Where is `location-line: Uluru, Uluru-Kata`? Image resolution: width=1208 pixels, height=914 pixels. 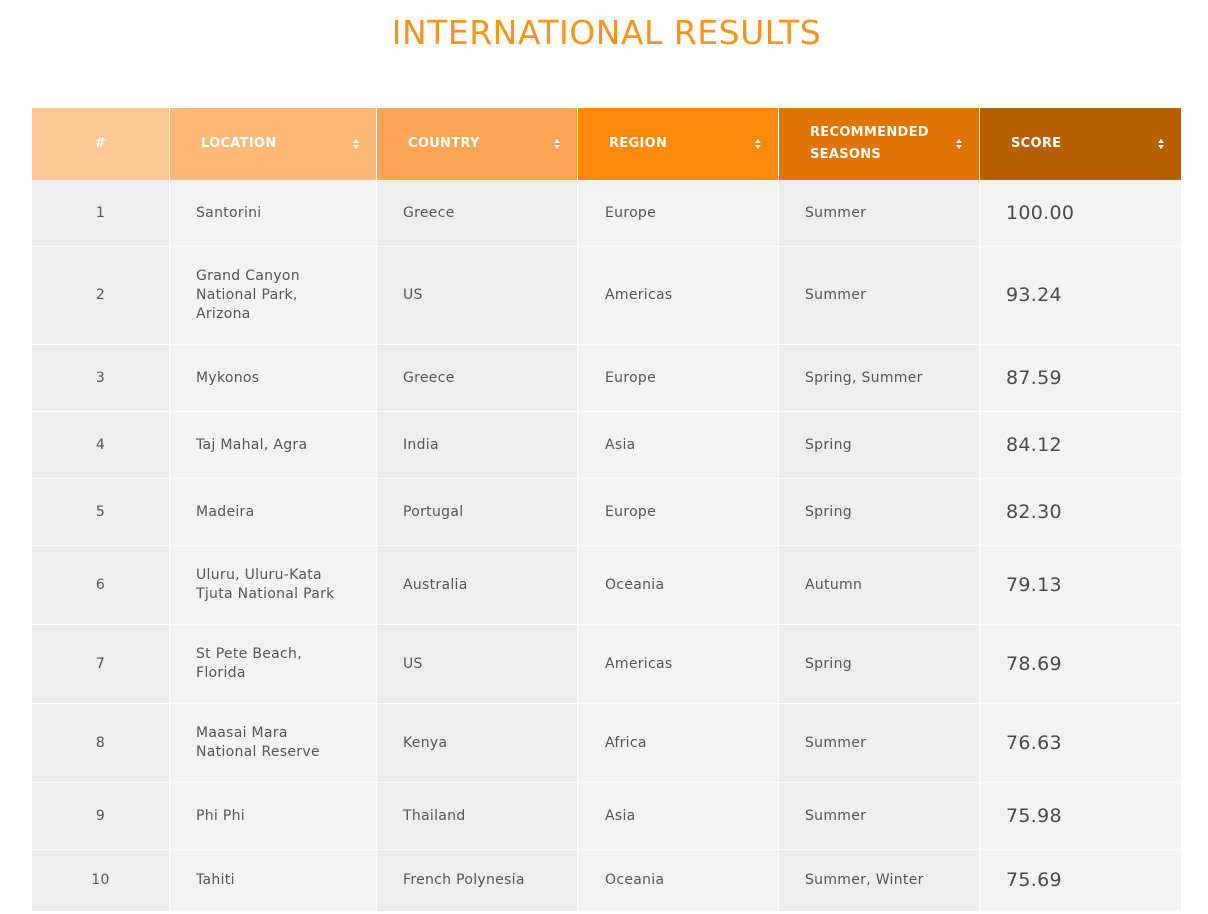 location-line: Uluru, Uluru-Kata is located at coordinates (259, 575).